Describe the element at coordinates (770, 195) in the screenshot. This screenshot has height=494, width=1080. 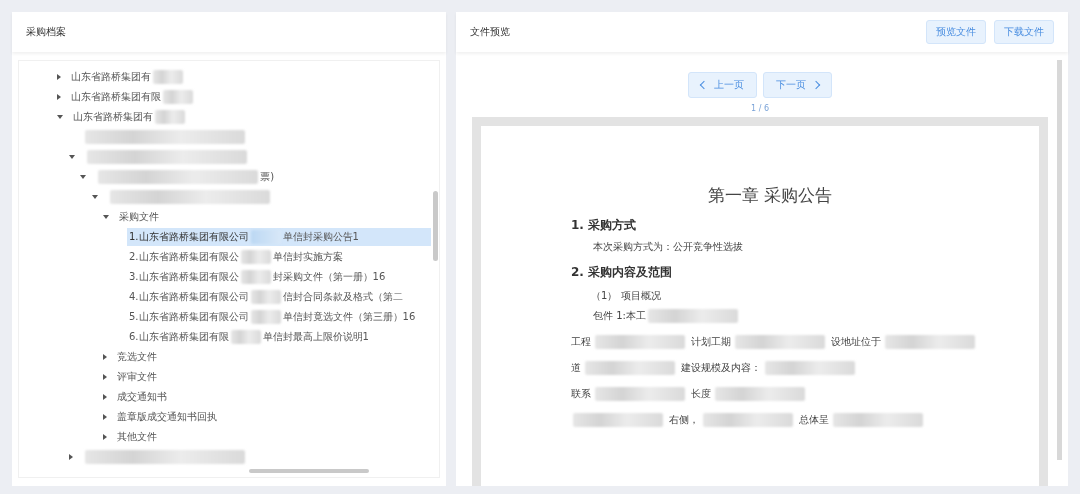
I see `document-title: 第一章 采购公告` at that location.